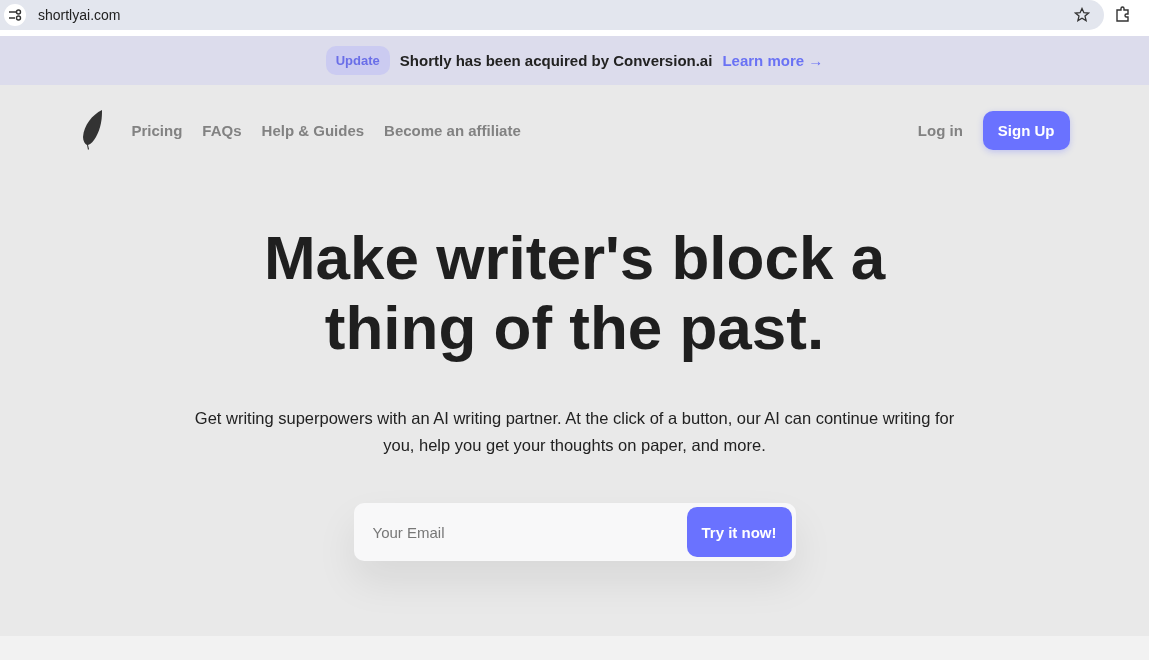  Describe the element at coordinates (15, 15) in the screenshot. I see `site-settings-icon` at that location.